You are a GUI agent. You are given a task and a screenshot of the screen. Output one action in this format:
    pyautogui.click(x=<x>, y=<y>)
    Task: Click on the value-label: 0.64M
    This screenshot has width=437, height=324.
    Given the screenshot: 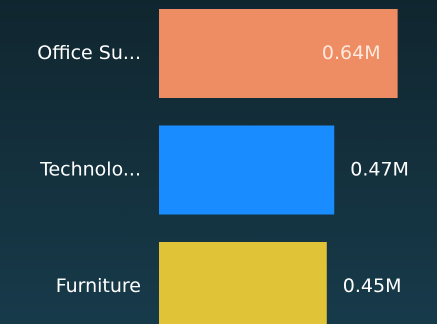 What is the action you would take?
    pyautogui.click(x=351, y=53)
    